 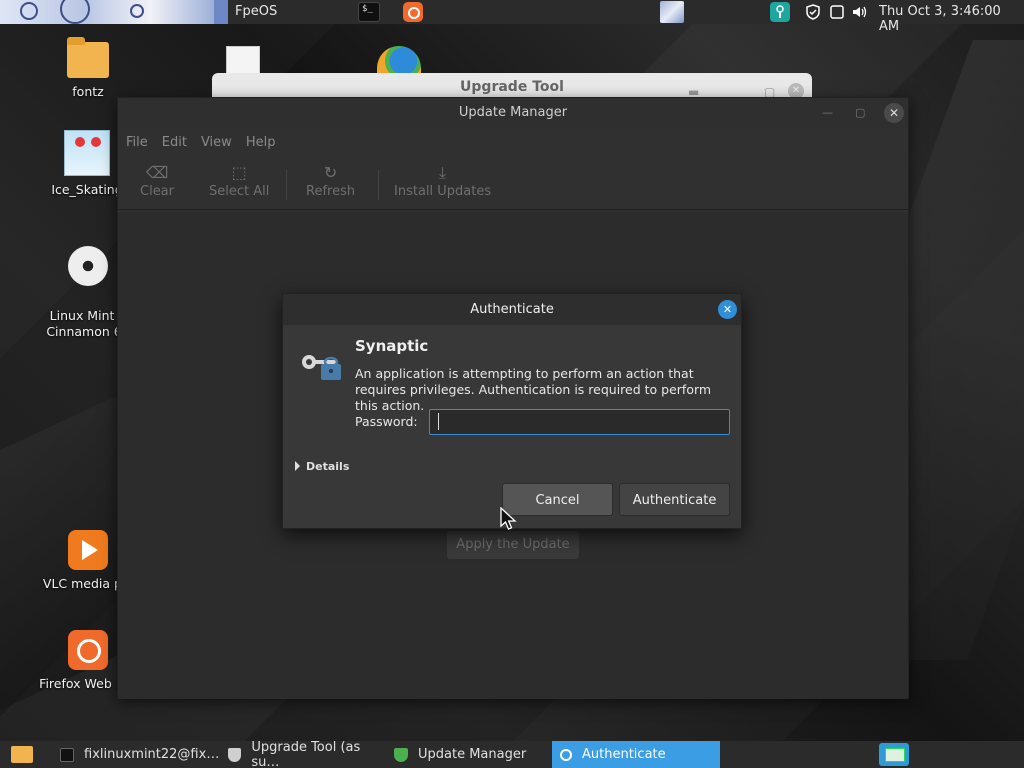 I want to click on update-manager-title: Update Manager, so click(x=513, y=112).